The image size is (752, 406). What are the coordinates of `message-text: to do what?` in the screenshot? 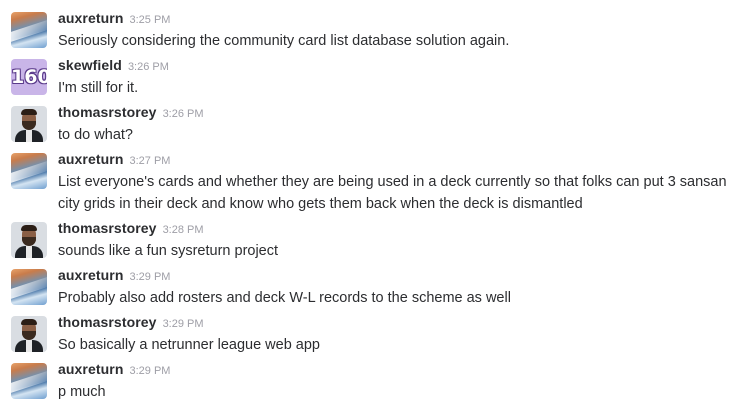 It's located at (95, 135).